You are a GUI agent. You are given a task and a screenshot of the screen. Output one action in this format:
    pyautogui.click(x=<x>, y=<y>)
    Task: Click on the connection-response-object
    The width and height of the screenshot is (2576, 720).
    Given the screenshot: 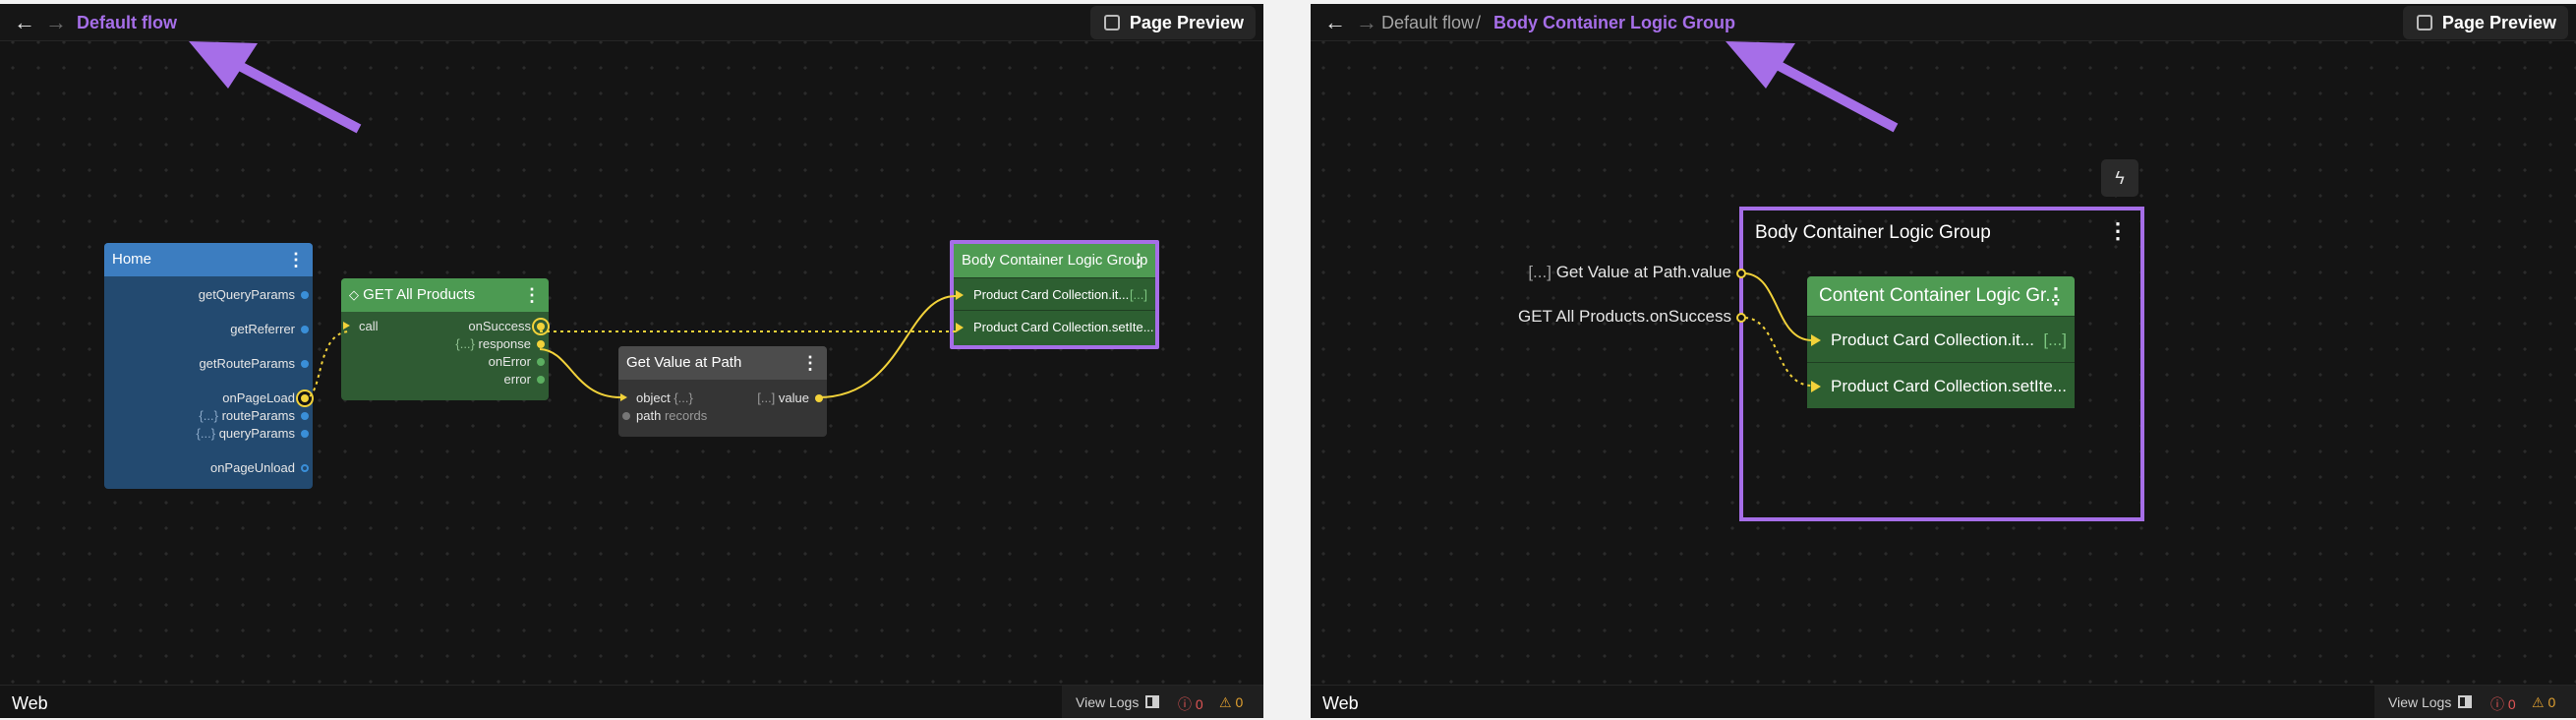 What is the action you would take?
    pyautogui.click(x=580, y=373)
    